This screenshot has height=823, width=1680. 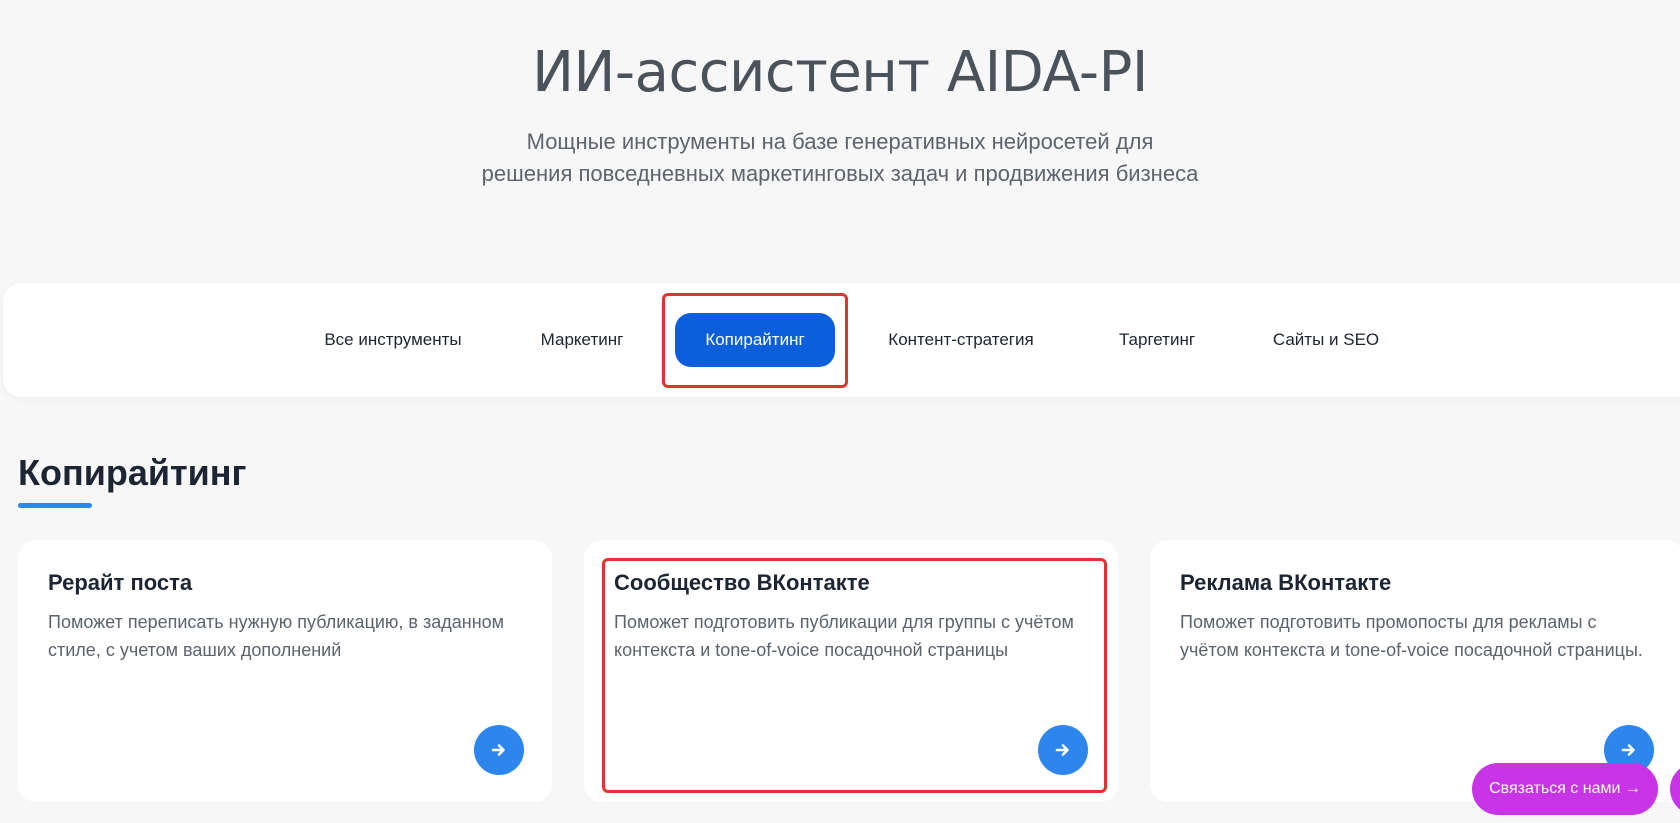 I want to click on card-title: Реклама ВКонтакте, so click(x=1286, y=582).